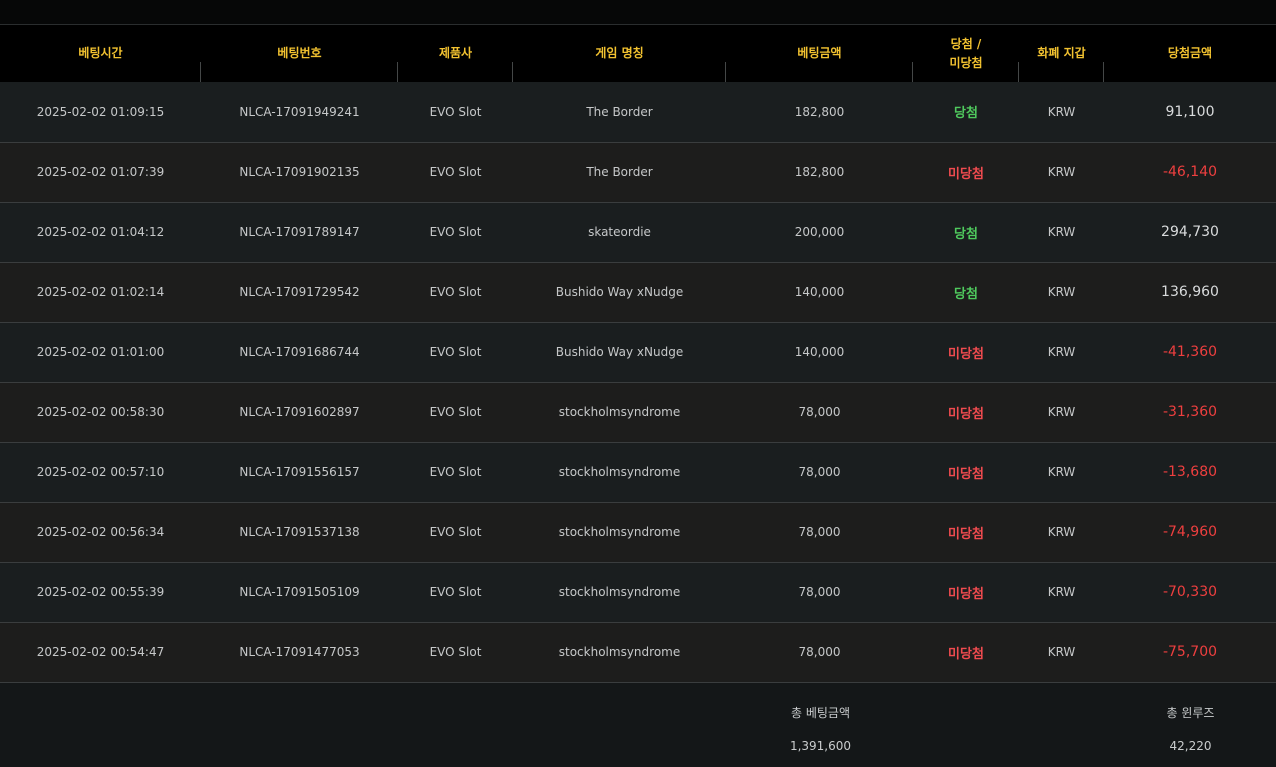 The width and height of the screenshot is (1276, 767). Describe the element at coordinates (1190, 532) in the screenshot. I see `cell-payout: -74,960` at that location.